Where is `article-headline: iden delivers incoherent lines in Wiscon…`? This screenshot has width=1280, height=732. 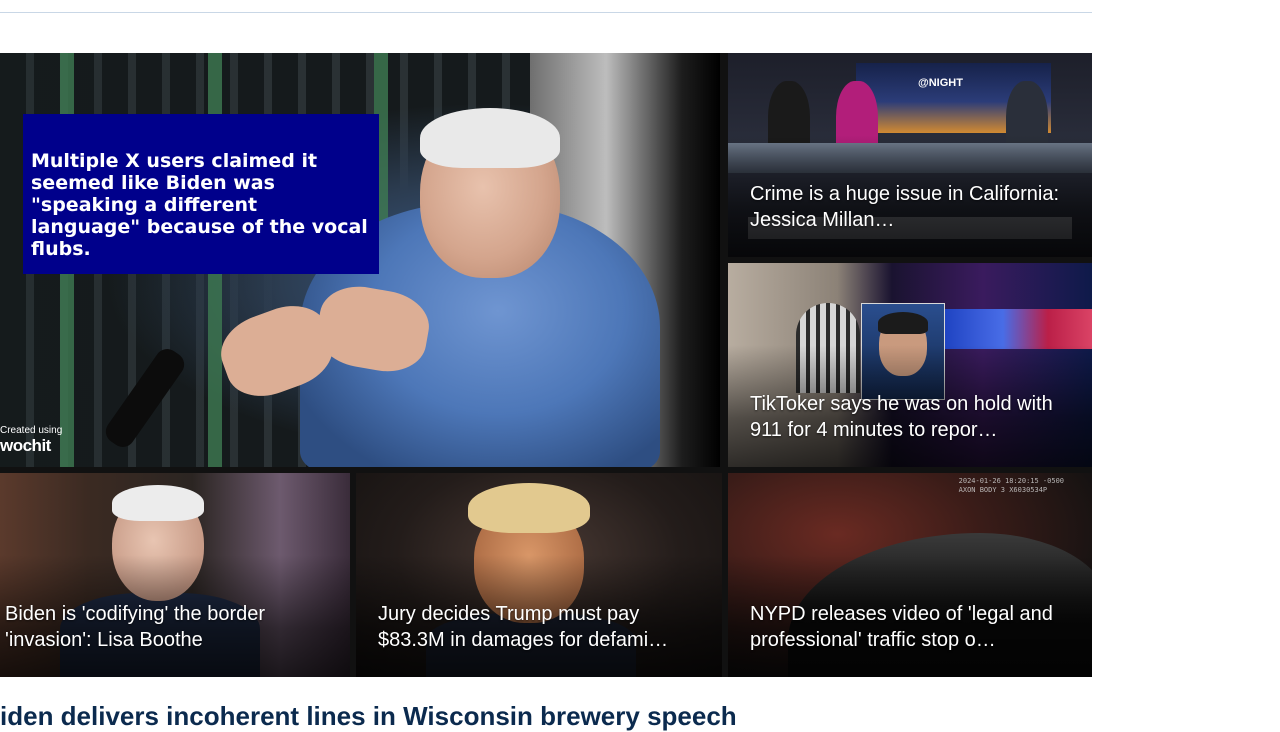
article-headline: iden delivers incoherent lines in Wiscon… is located at coordinates (546, 716).